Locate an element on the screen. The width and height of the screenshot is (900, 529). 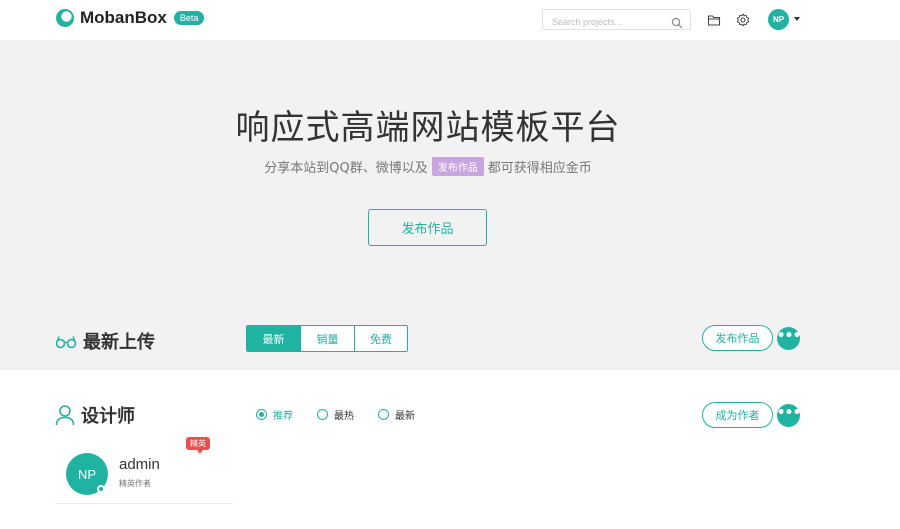
search-icon is located at coordinates (677, 21).